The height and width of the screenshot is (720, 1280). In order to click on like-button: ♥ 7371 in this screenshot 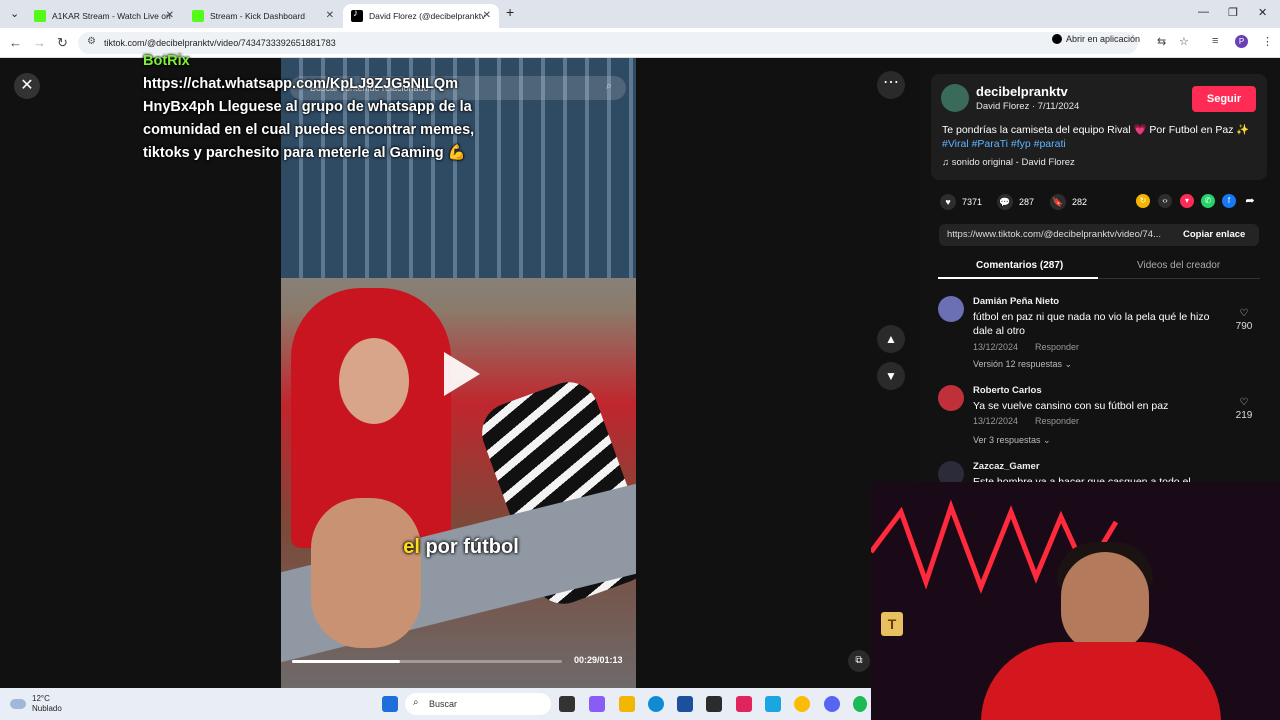, I will do `click(961, 202)`.